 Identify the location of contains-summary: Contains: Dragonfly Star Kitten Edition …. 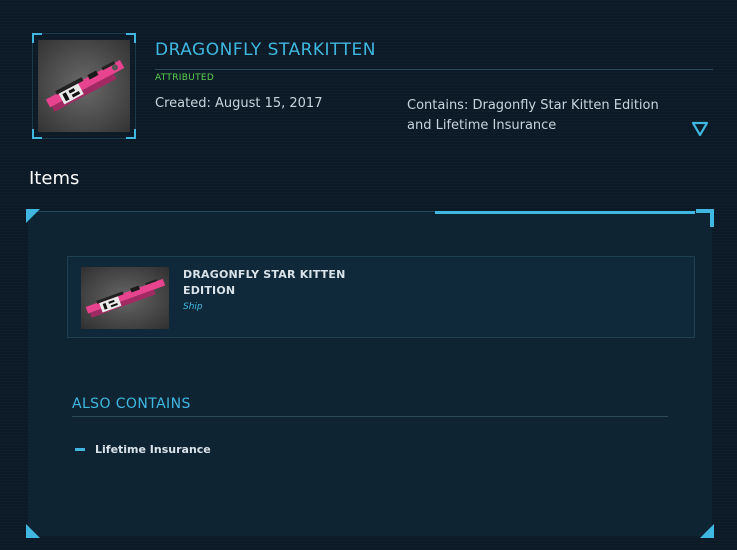
(533, 115).